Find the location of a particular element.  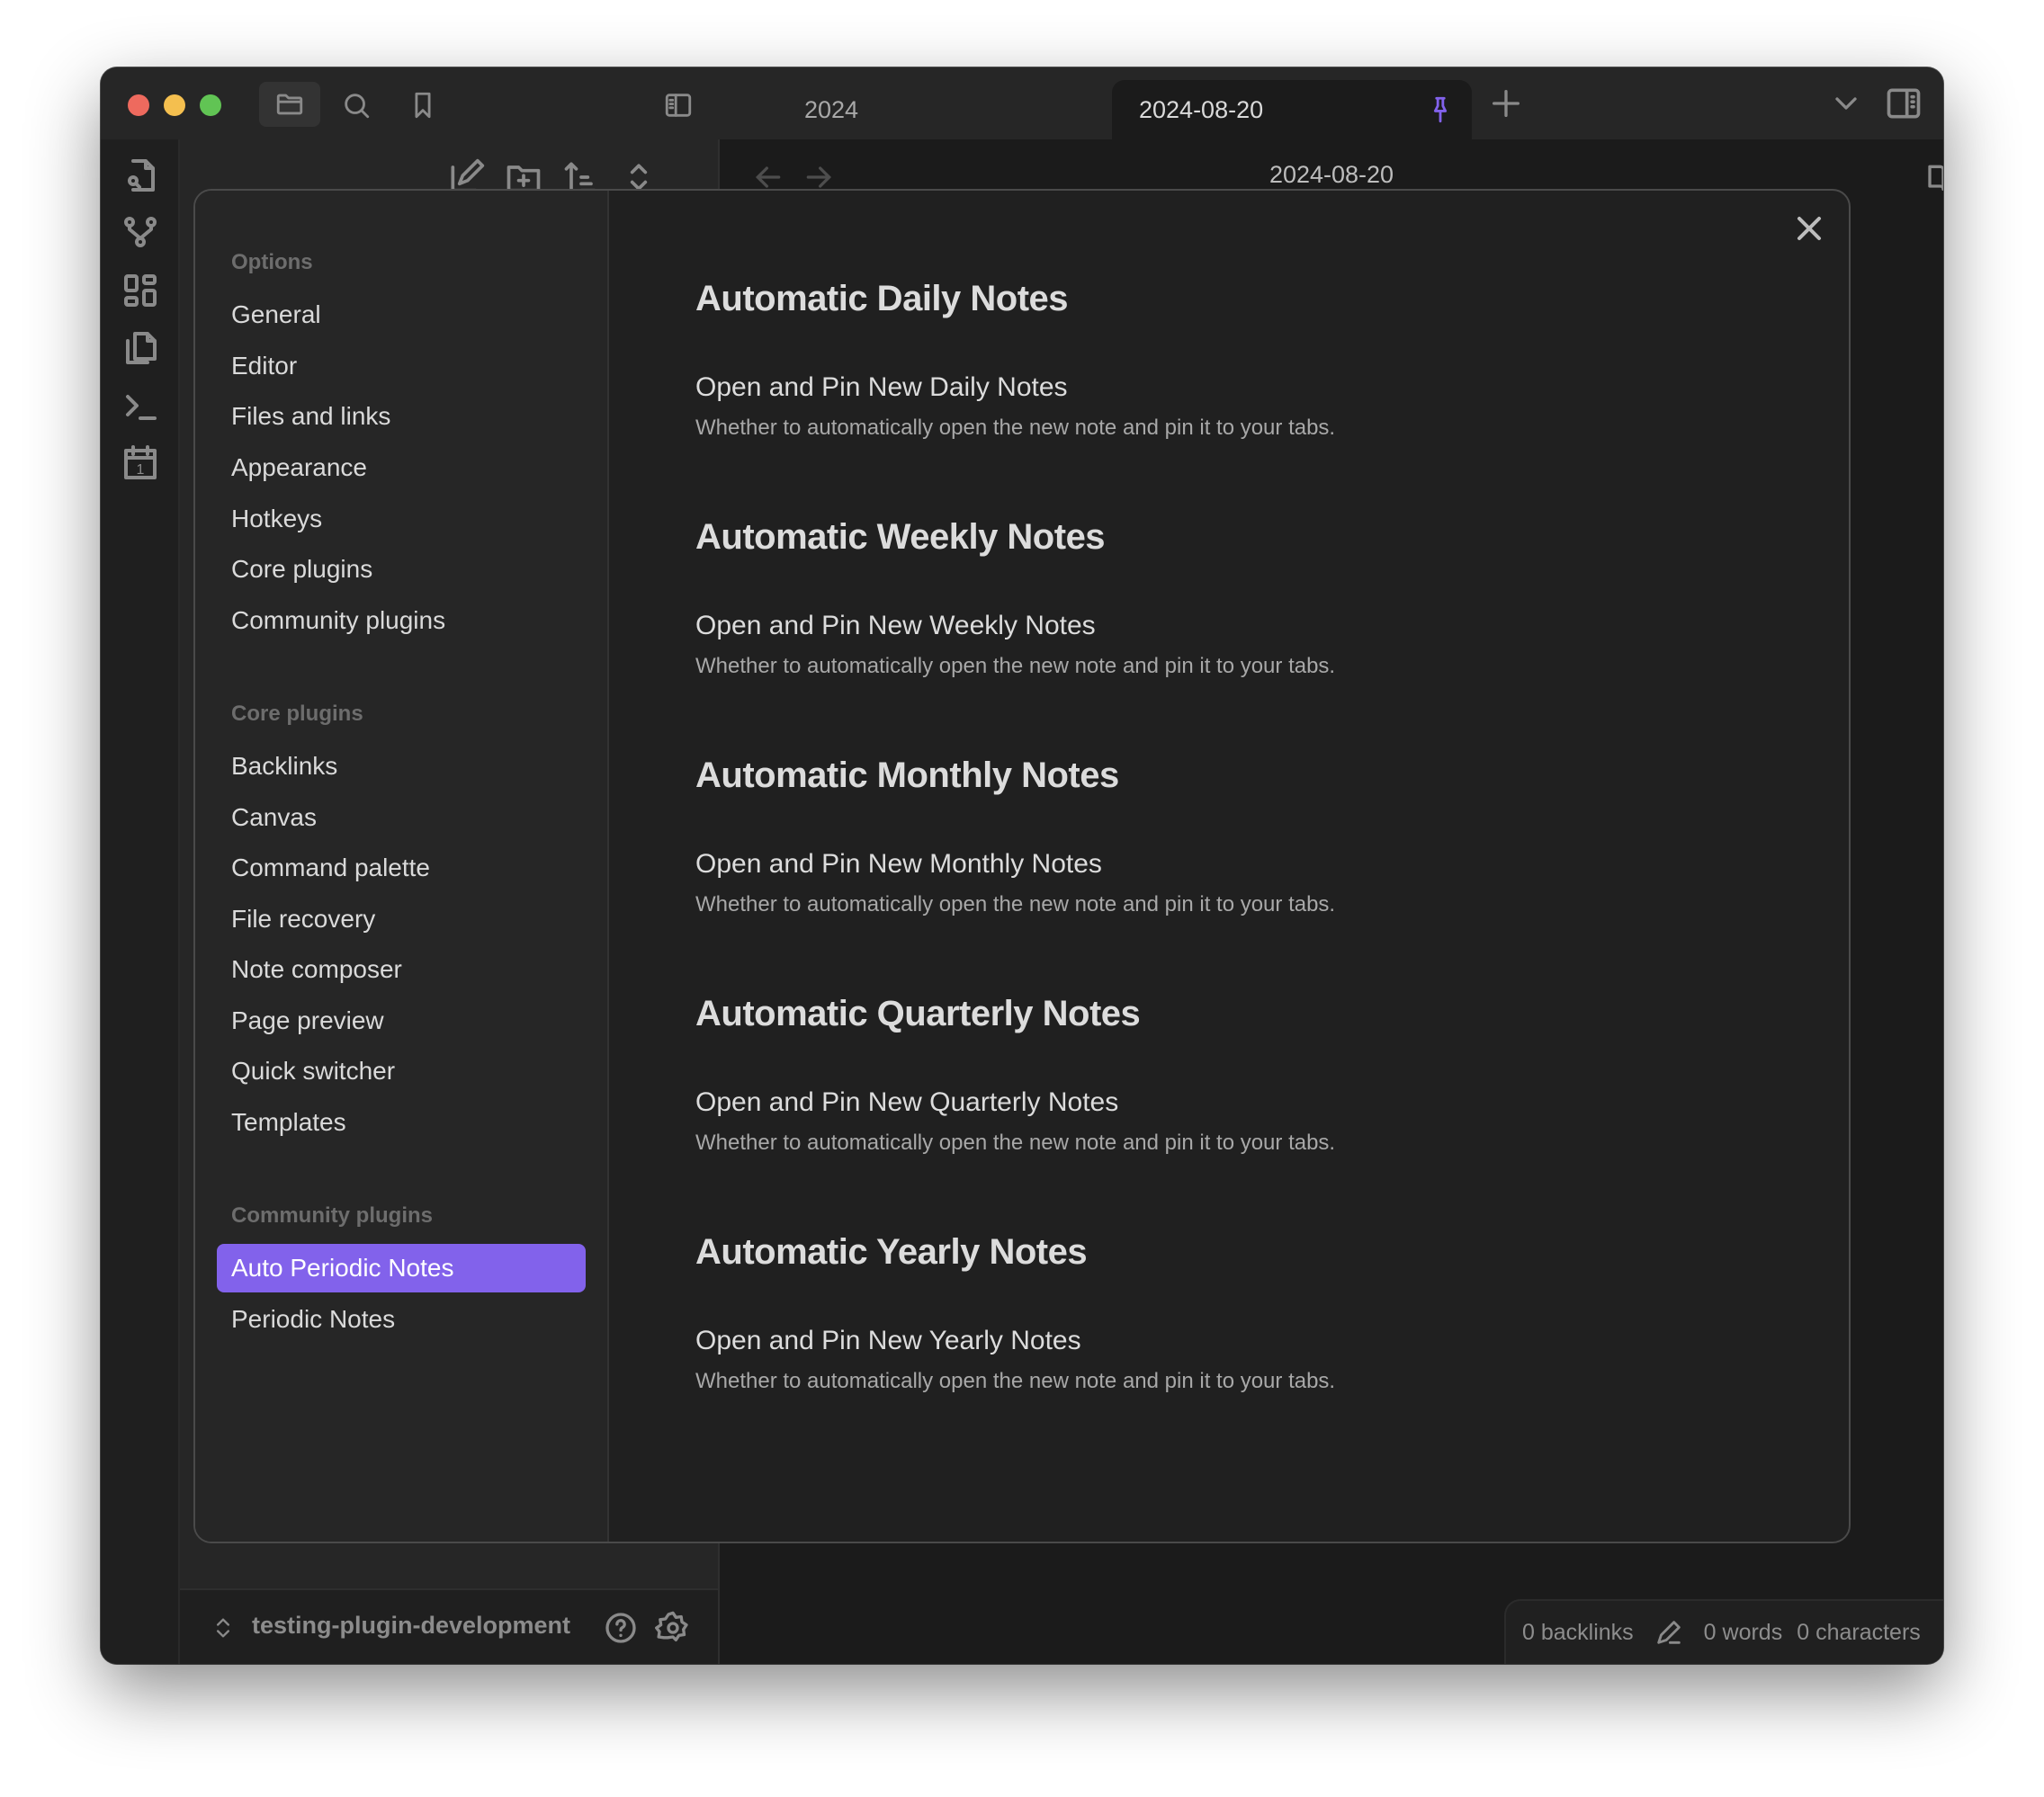

pencil-icon is located at coordinates (1669, 1632).